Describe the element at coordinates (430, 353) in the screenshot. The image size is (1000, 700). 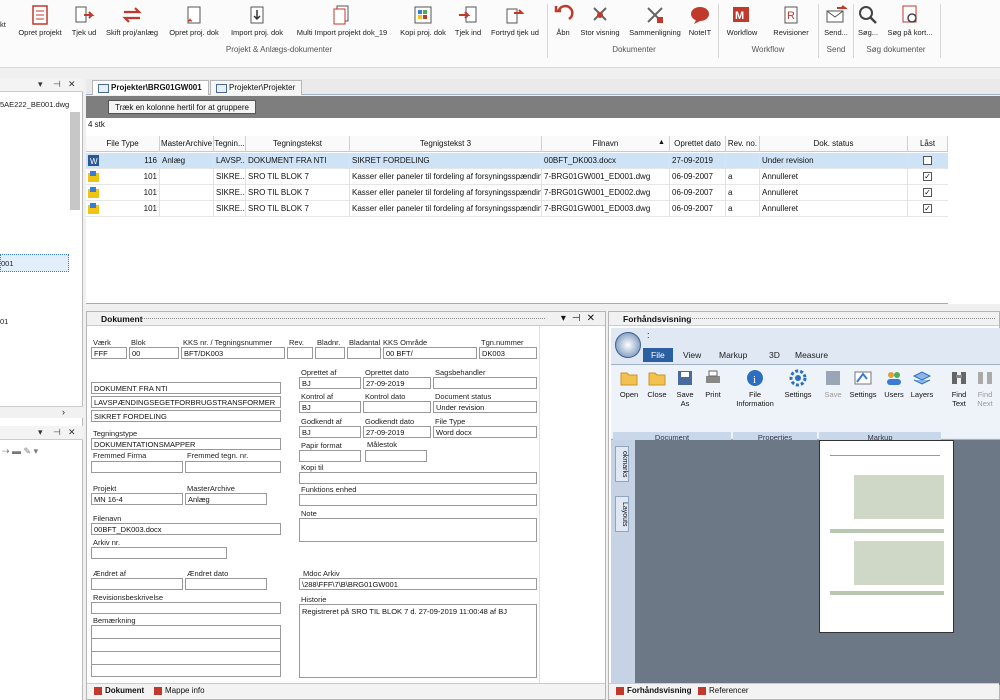
I see `field-kks-omraade: 00 BFT/` at that location.